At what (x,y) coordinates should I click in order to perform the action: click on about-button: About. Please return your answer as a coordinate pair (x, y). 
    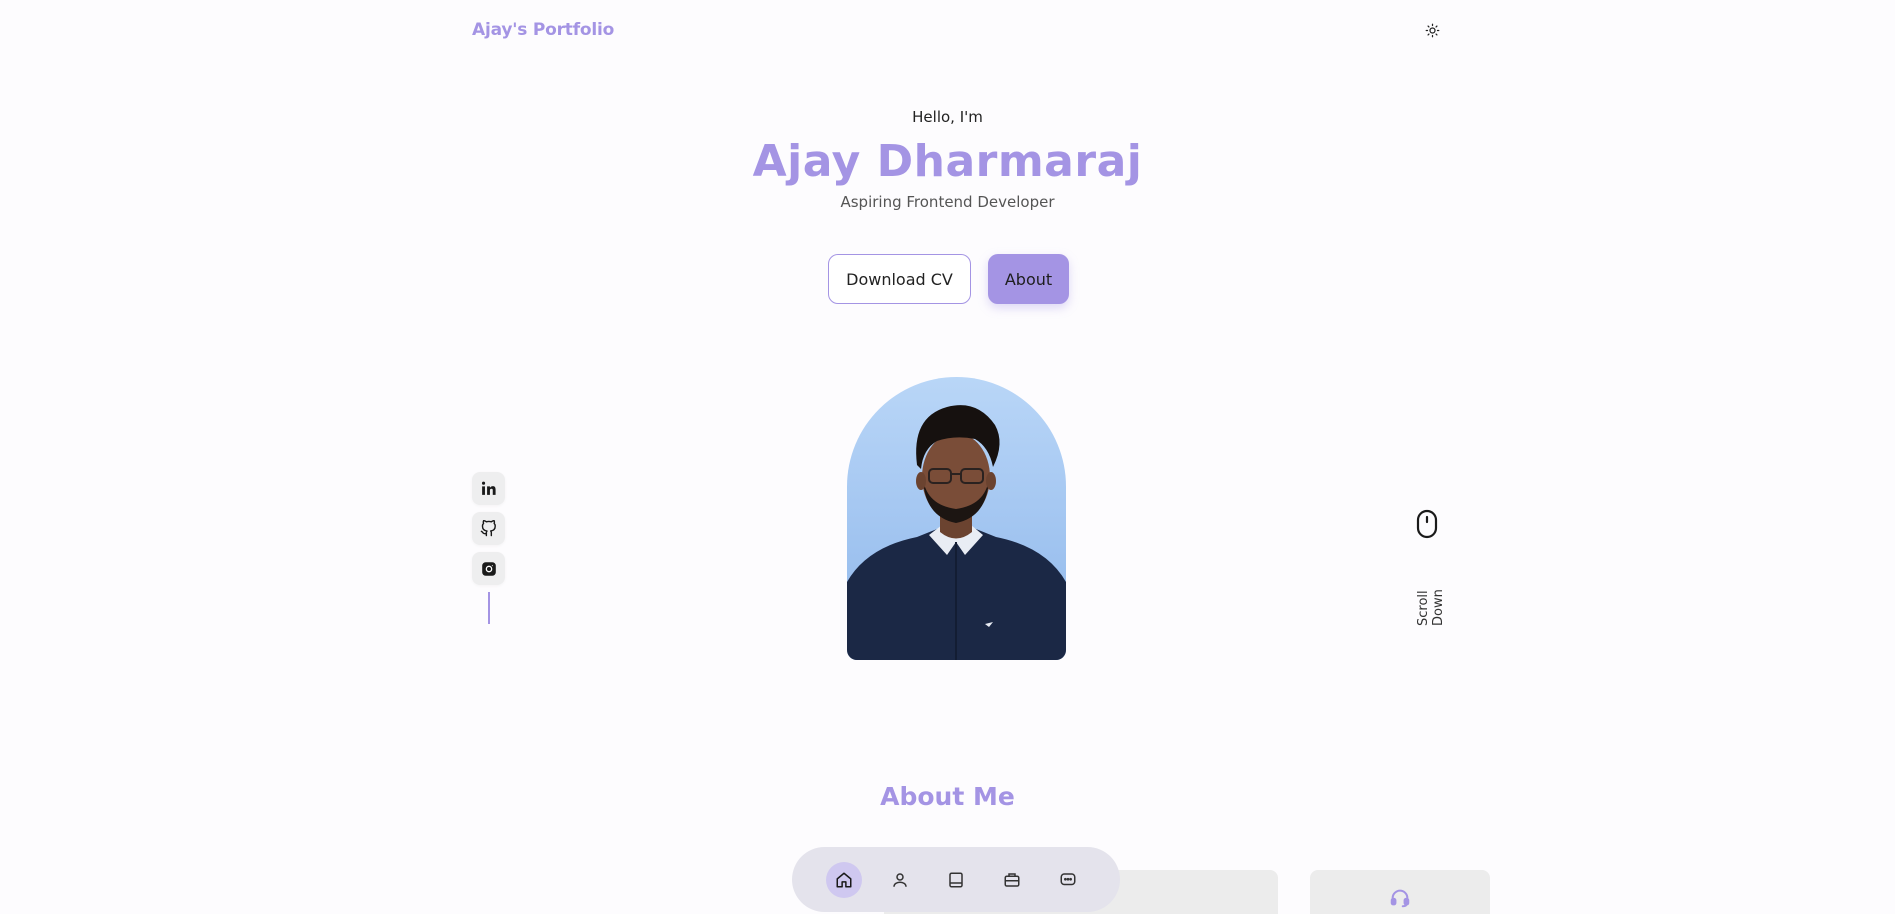
    Looking at the image, I should click on (1028, 279).